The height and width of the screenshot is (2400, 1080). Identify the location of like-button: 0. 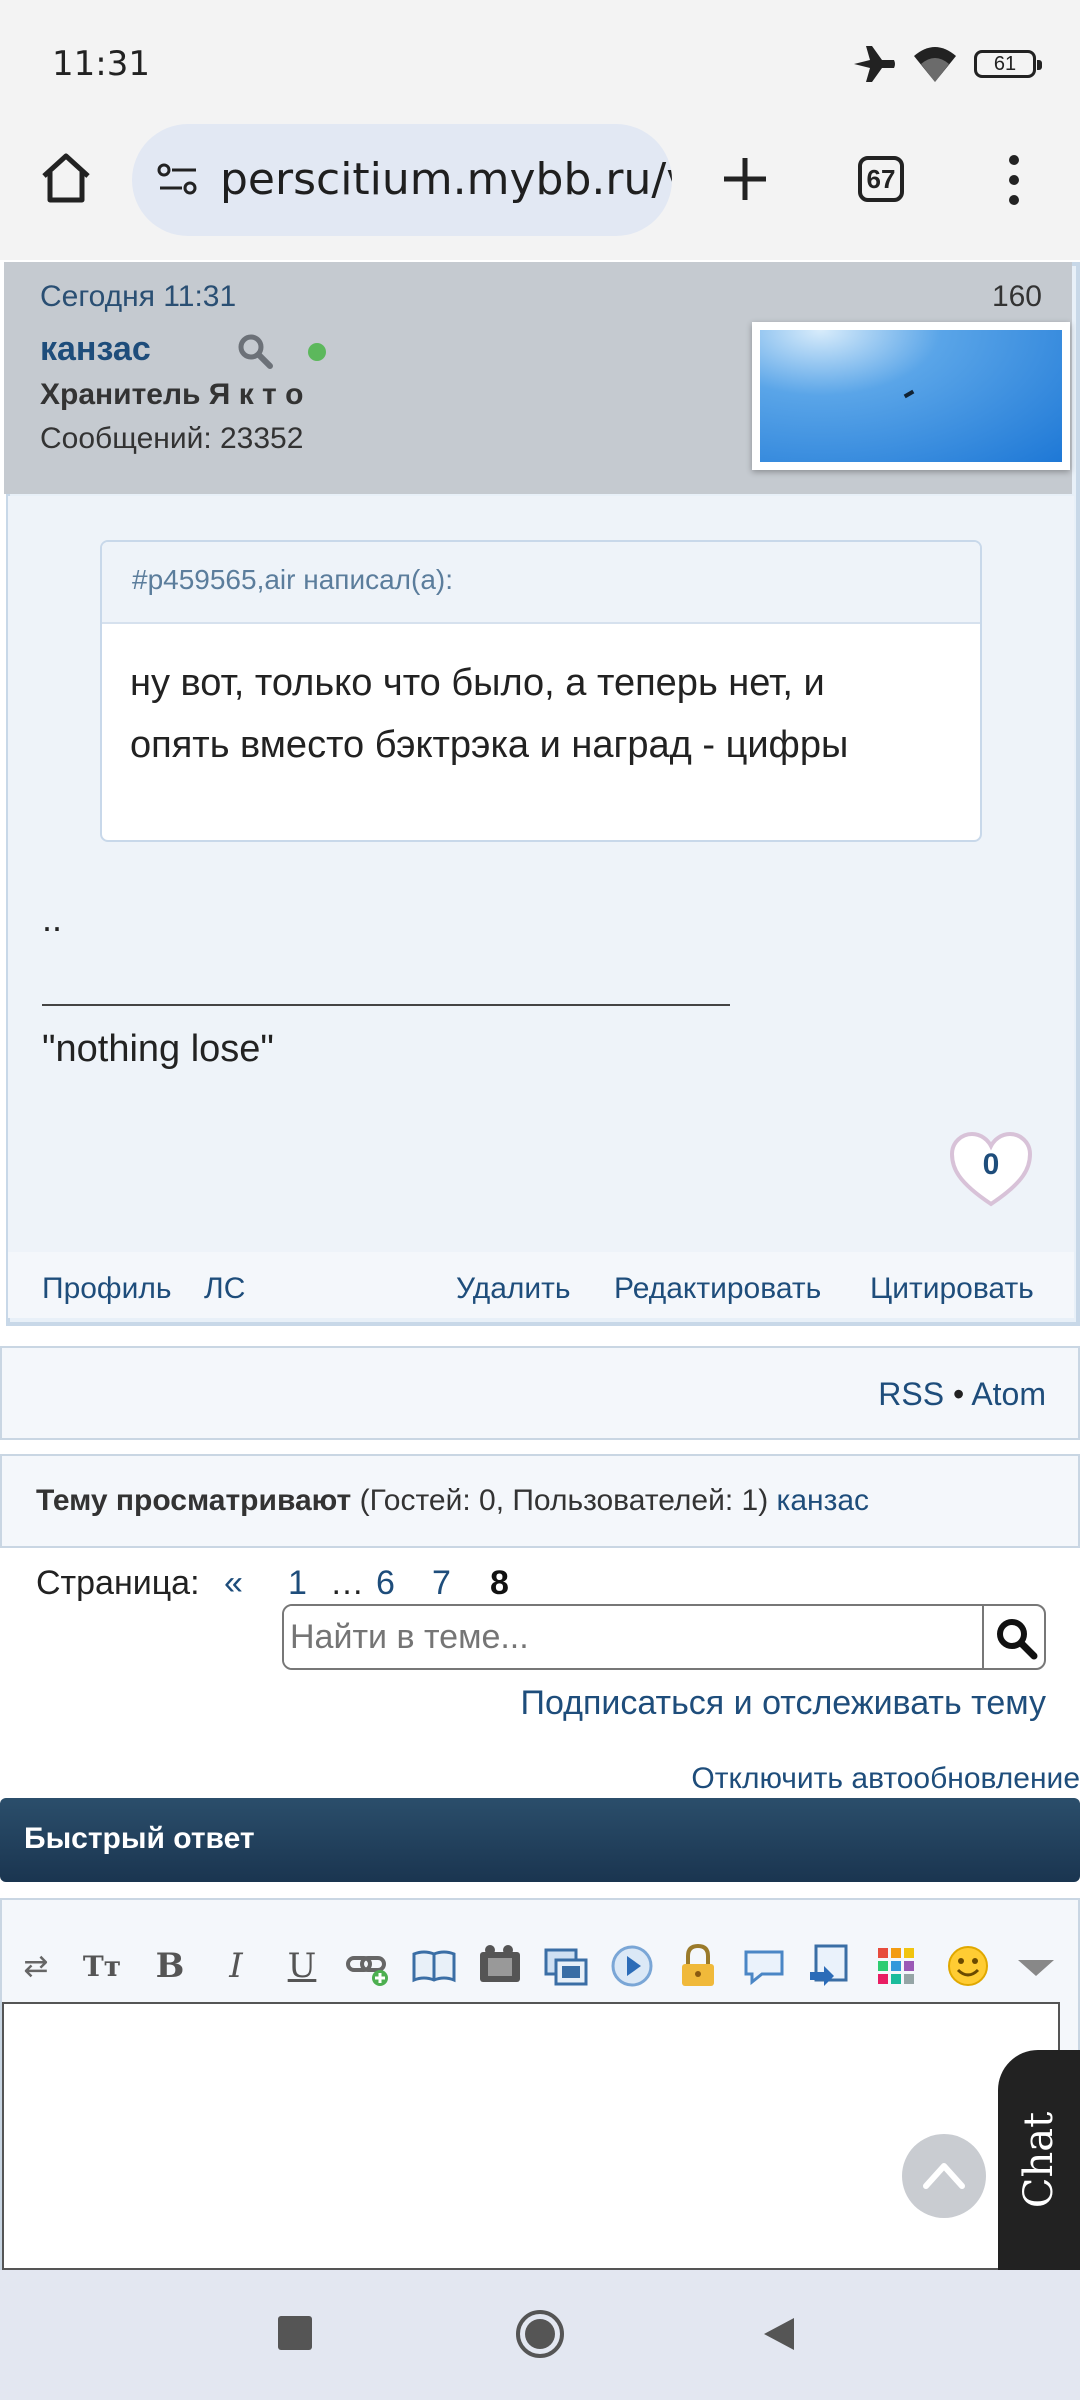
(991, 1170).